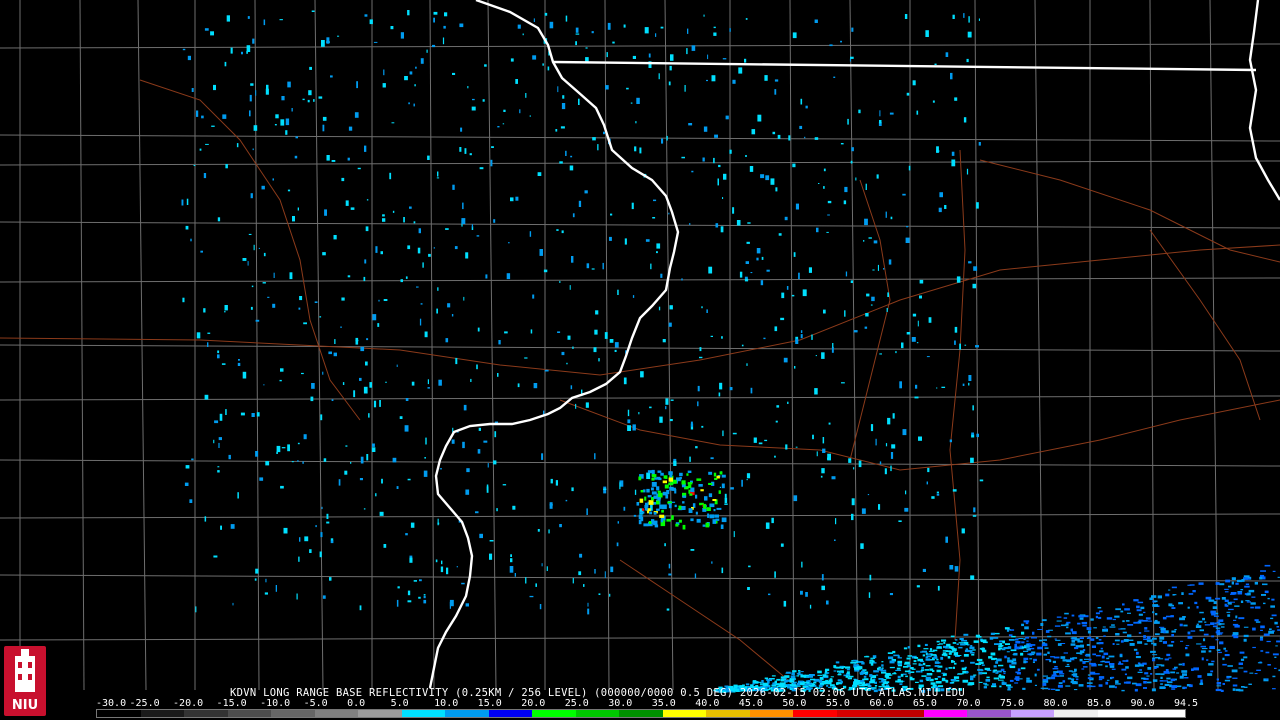 The image size is (1280, 720). Describe the element at coordinates (423, 713) in the screenshot. I see `colorbar-segment` at that location.